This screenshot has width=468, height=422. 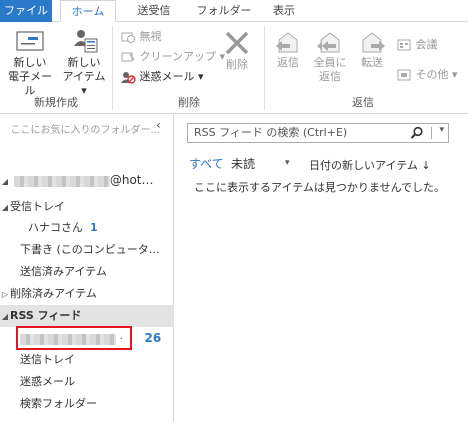 What do you see at coordinates (87, 382) in the screenshot?
I see `folder-junk: 迷惑メール` at bounding box center [87, 382].